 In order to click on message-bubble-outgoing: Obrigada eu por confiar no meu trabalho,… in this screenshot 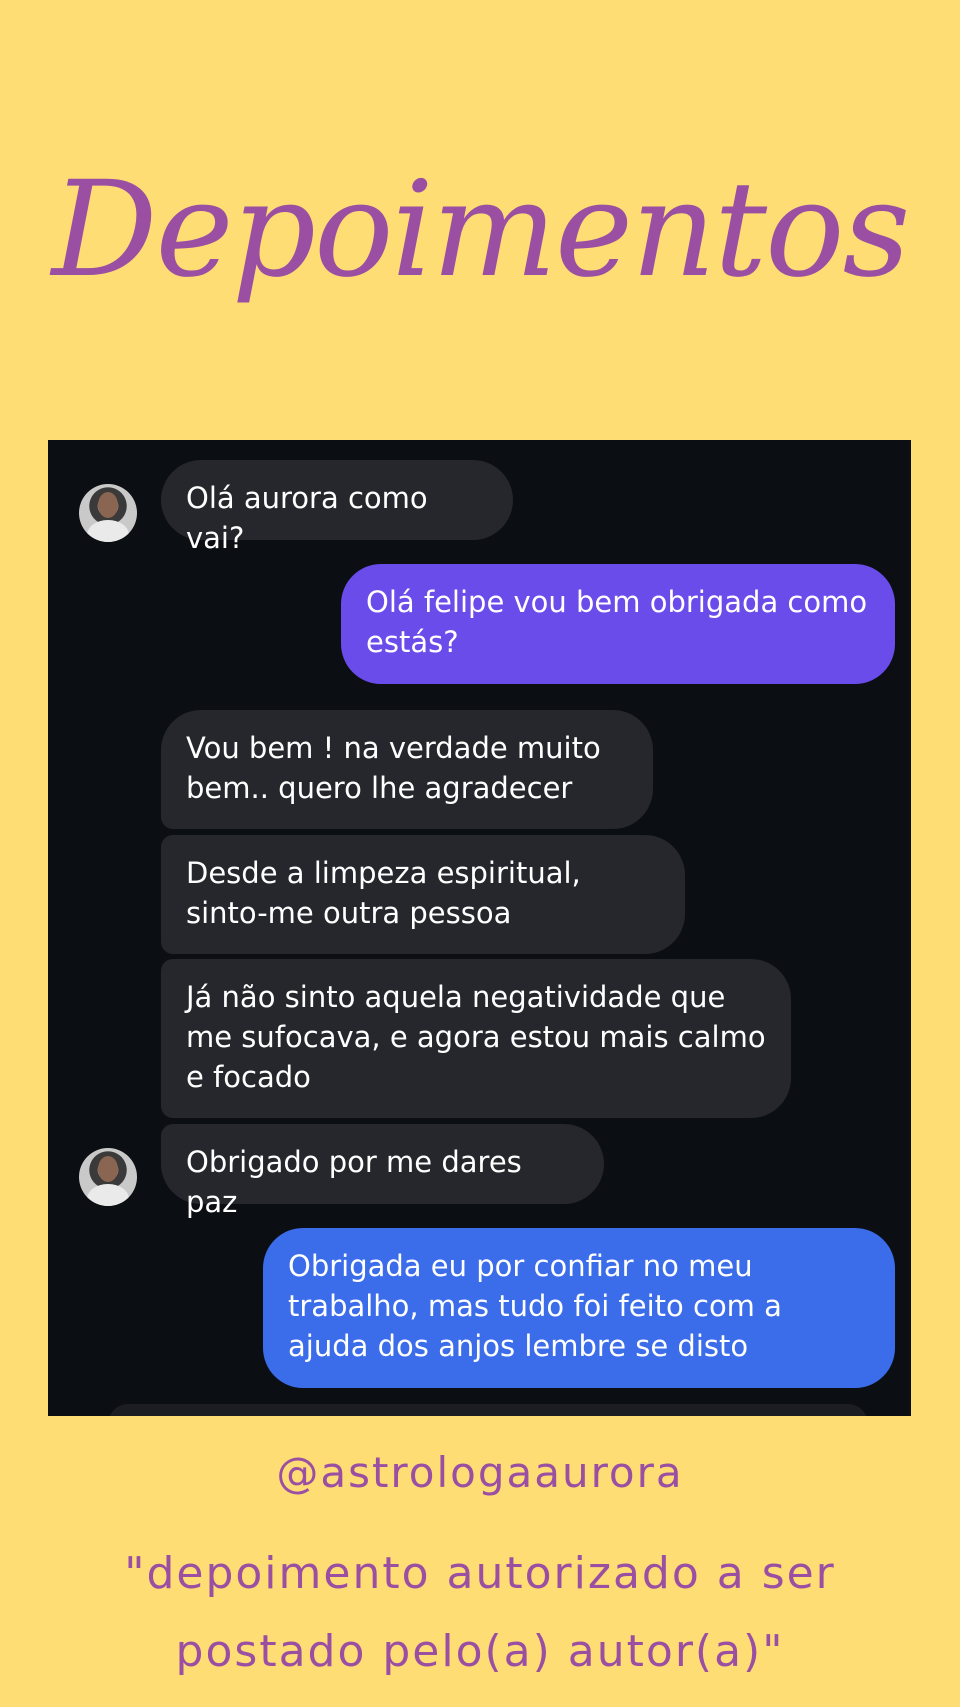, I will do `click(579, 1308)`.